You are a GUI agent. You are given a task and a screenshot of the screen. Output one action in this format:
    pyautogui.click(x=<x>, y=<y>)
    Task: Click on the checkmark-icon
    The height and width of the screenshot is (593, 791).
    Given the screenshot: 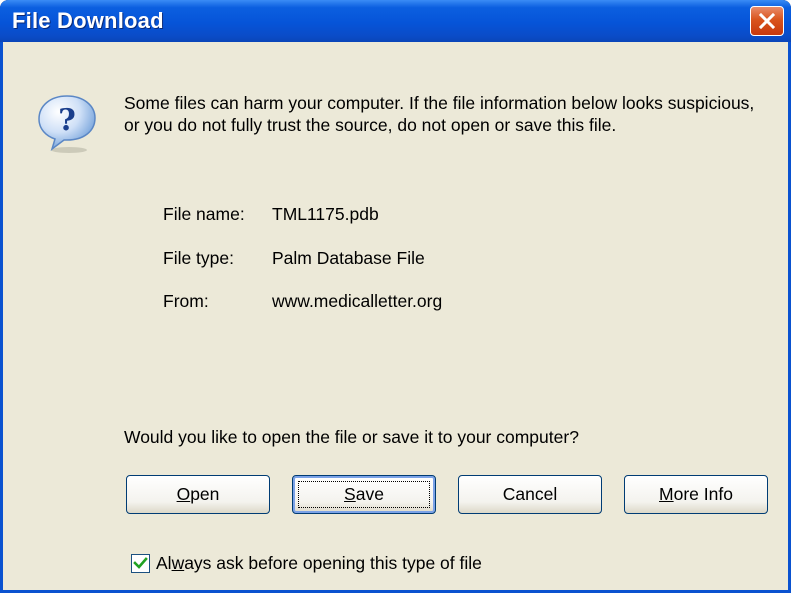 What is the action you would take?
    pyautogui.click(x=140, y=563)
    